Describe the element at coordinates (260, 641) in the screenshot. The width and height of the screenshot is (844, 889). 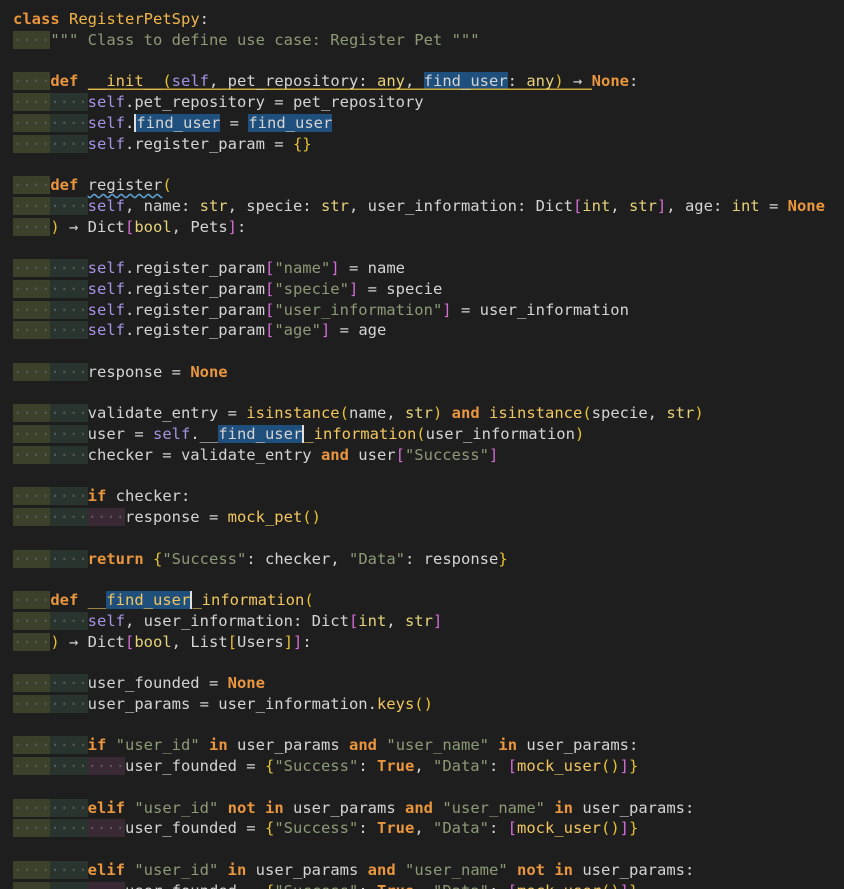
I see `code-token: Users` at that location.